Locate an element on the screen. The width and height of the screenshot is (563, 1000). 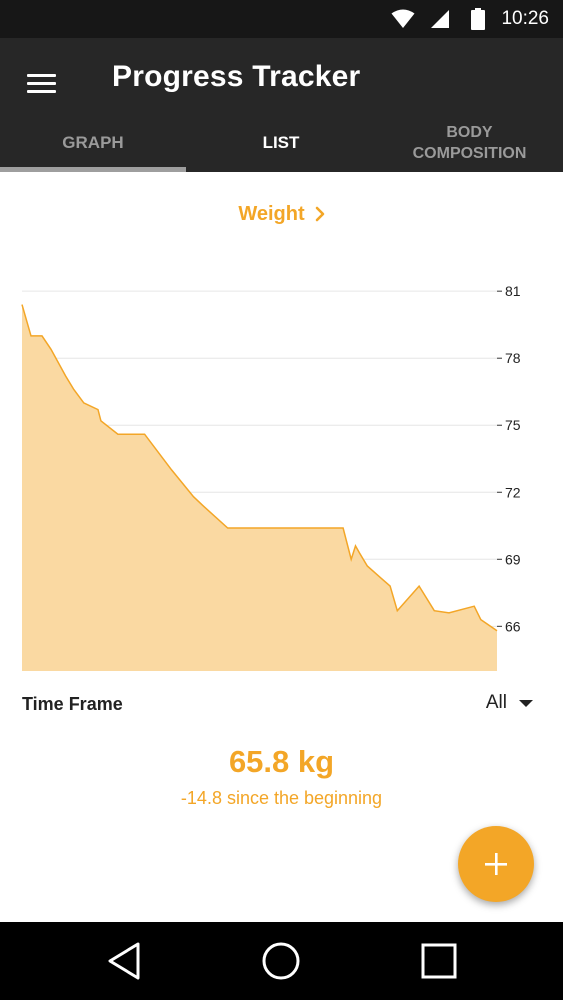
metric-label: Weight is located at coordinates (271, 213).